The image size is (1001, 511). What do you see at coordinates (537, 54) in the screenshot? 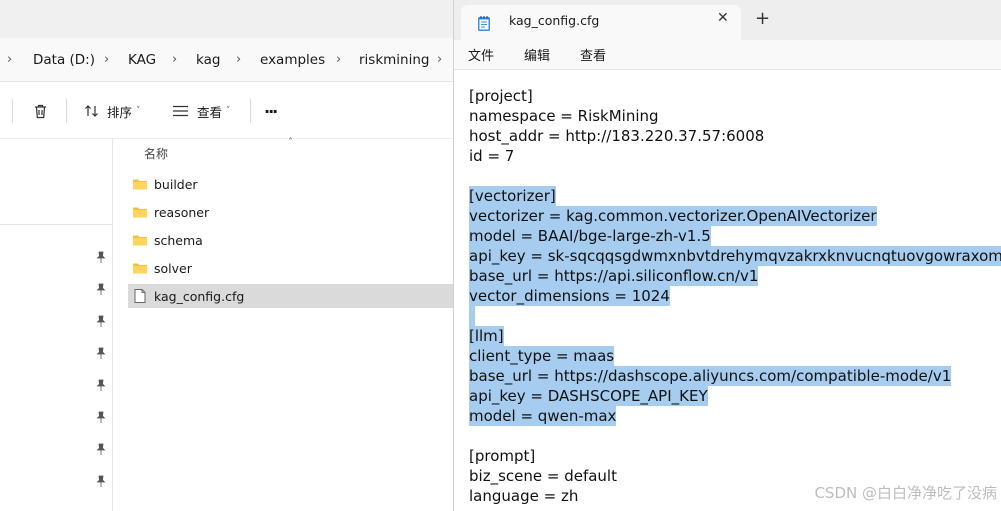
I see `menu-edit: 编辑` at bounding box center [537, 54].